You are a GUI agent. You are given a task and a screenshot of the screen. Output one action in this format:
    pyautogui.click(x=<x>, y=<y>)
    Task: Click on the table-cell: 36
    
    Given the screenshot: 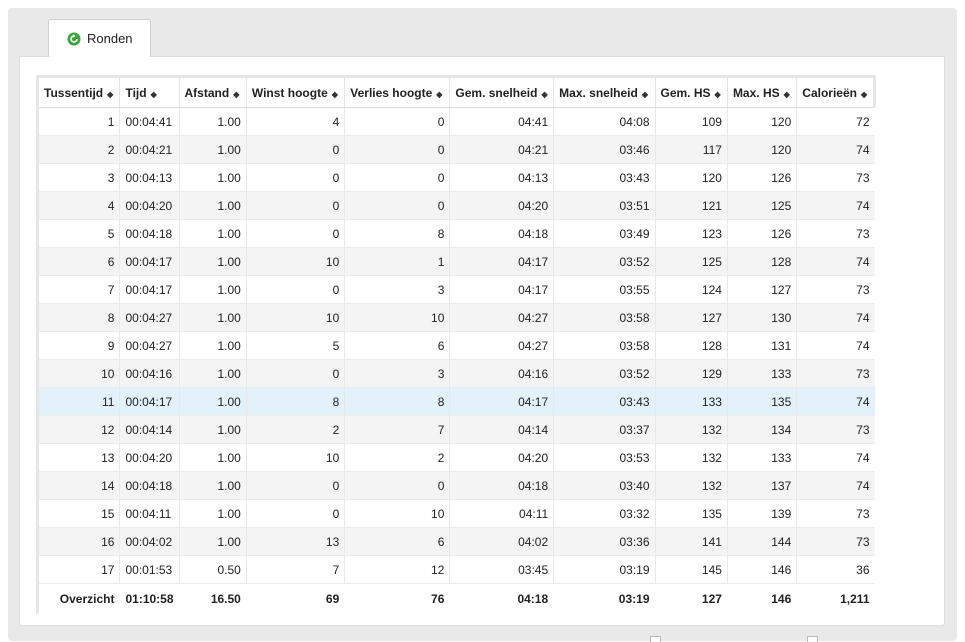 What is the action you would take?
    pyautogui.click(x=835, y=569)
    